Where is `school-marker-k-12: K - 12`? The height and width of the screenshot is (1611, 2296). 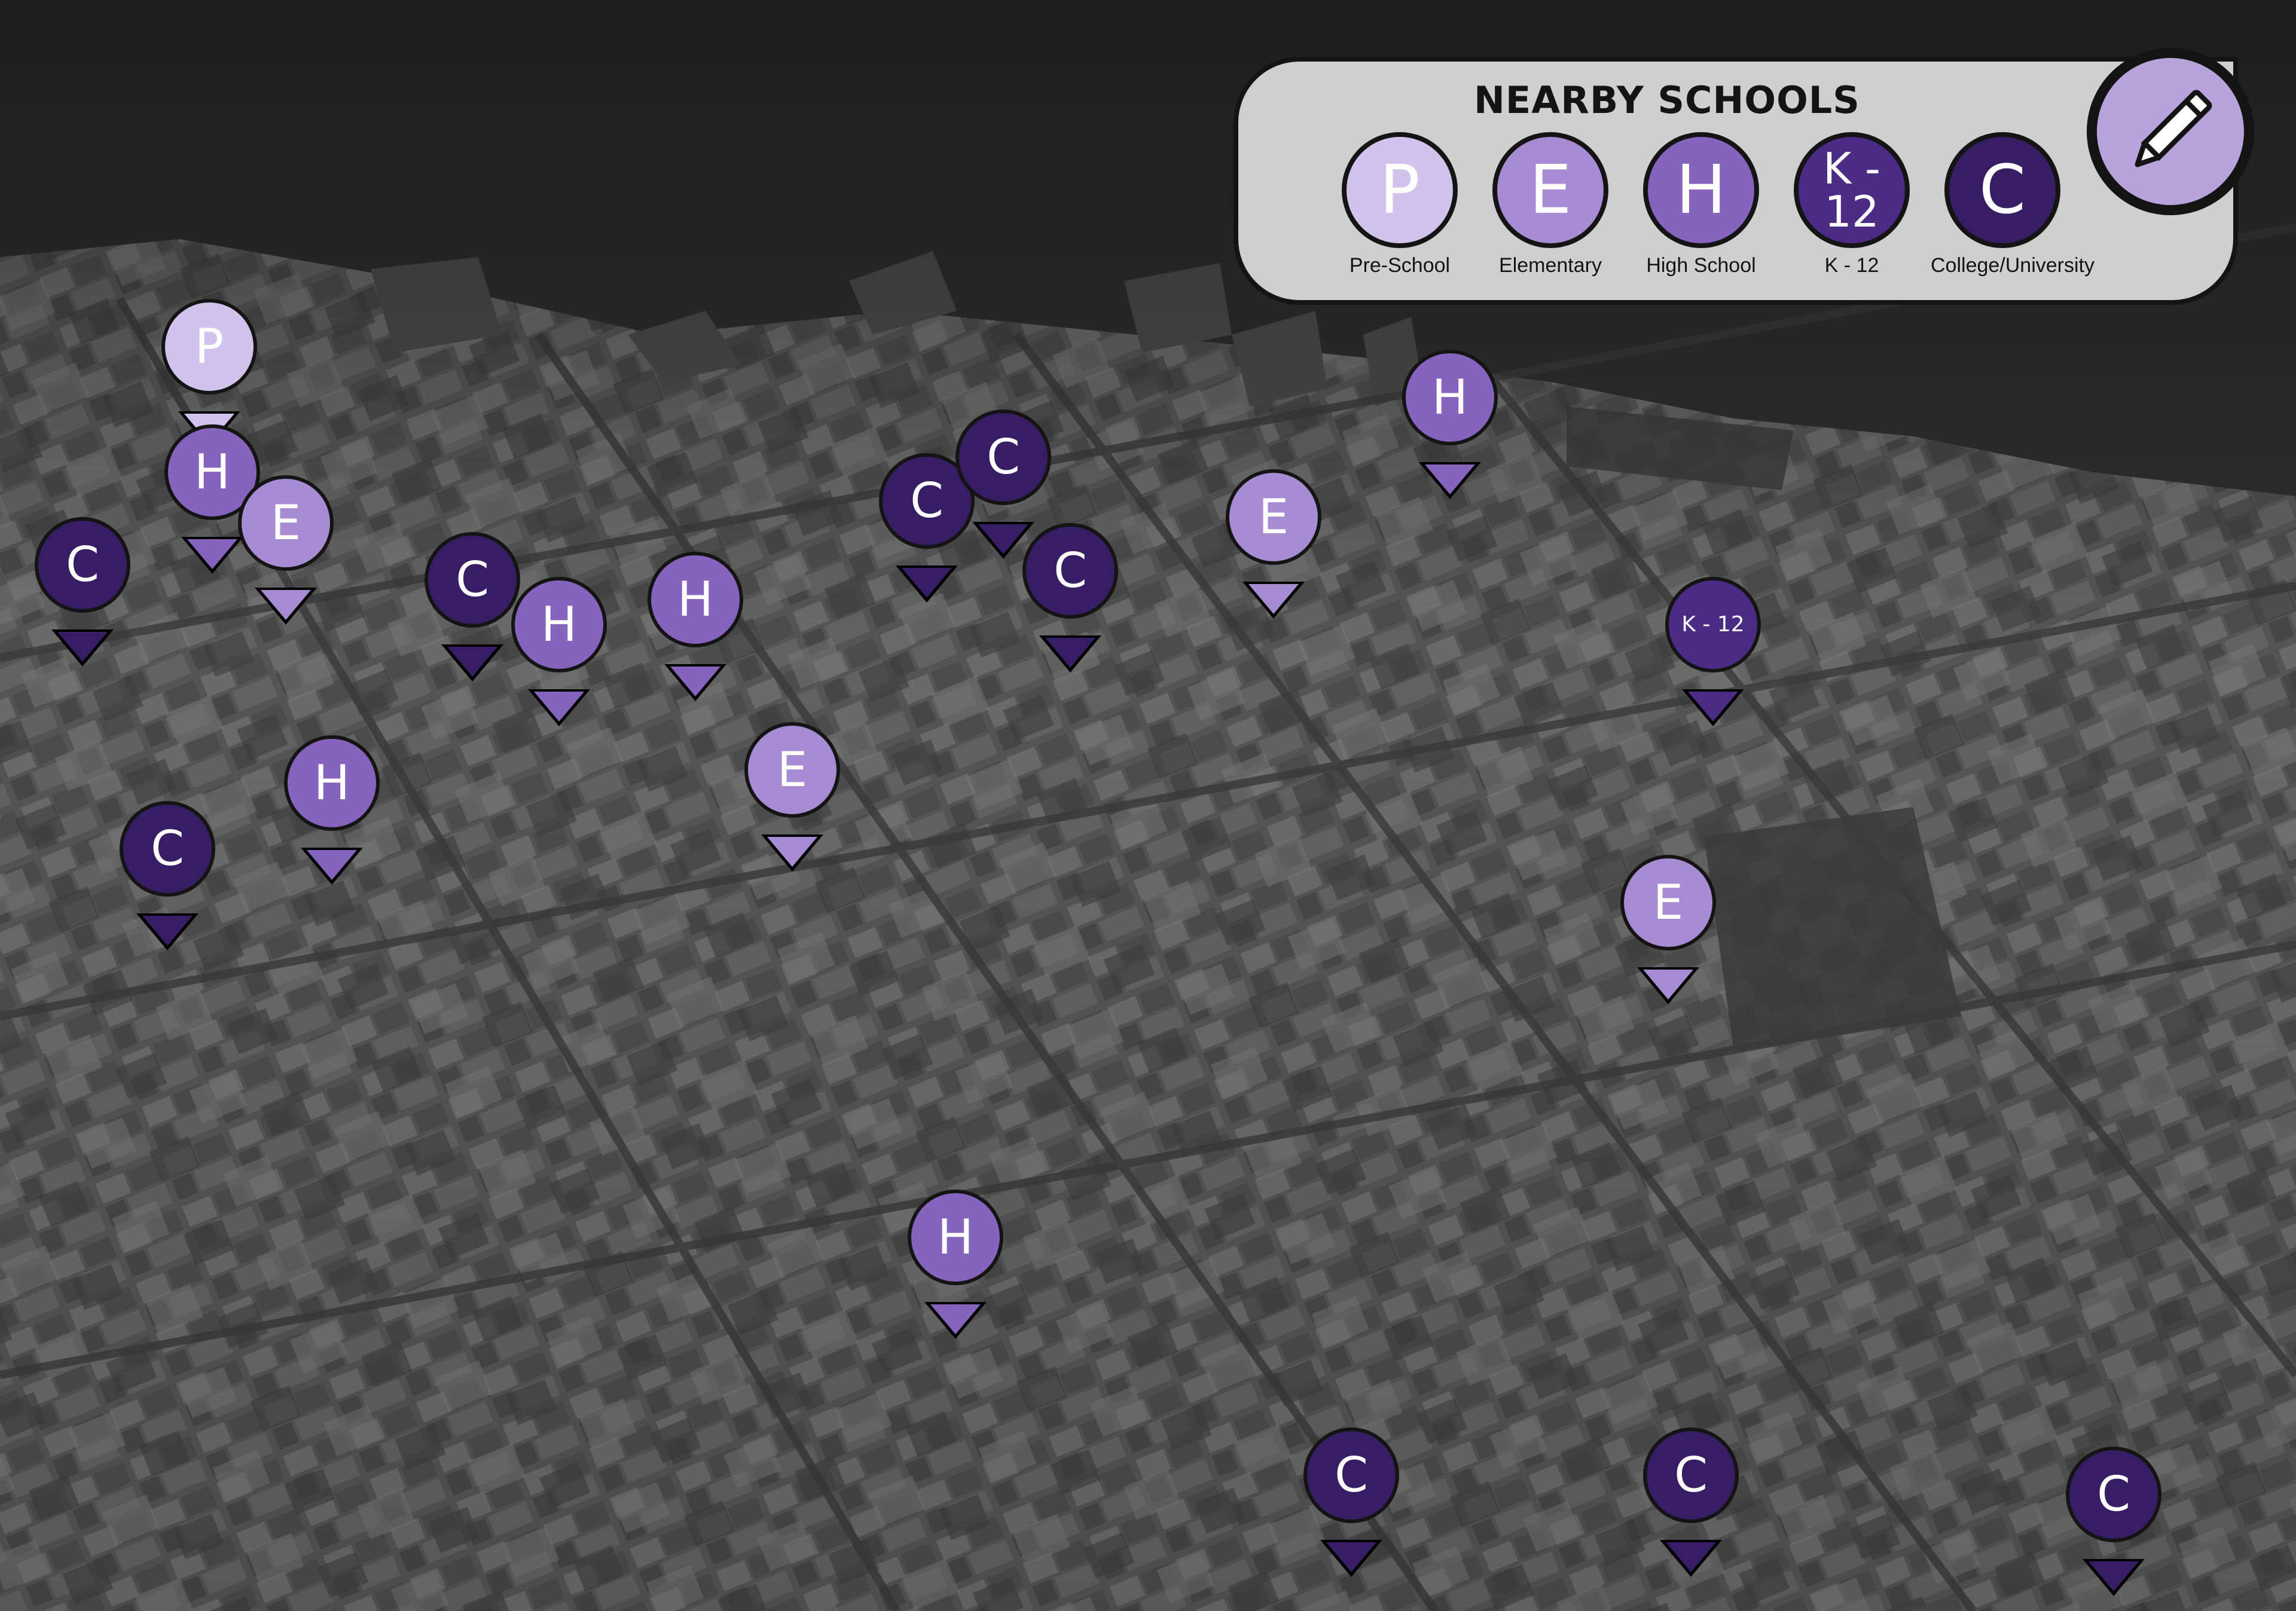
school-marker-k-12: K - 12 is located at coordinates (1713, 653).